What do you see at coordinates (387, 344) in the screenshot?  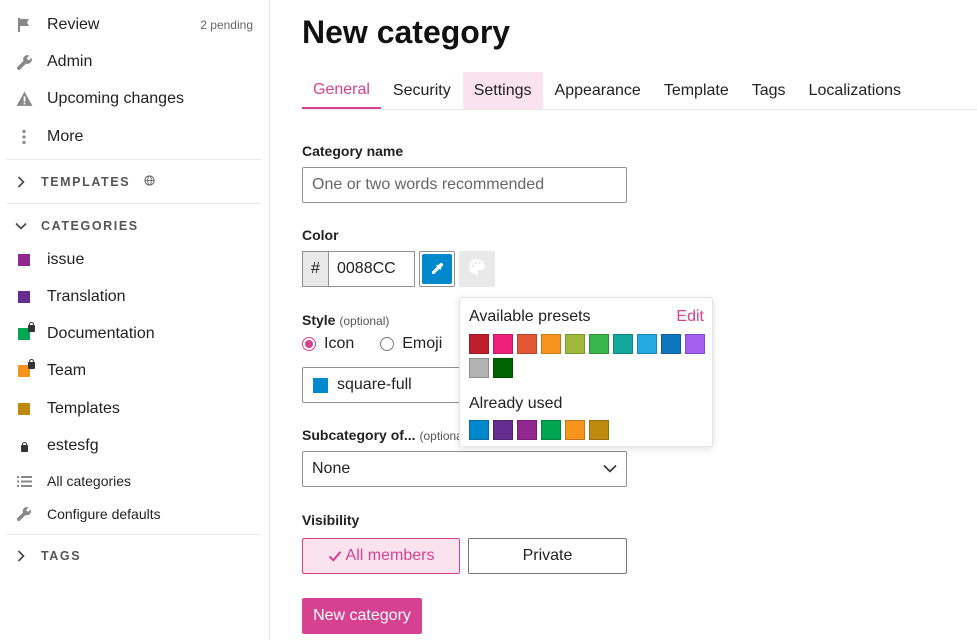 I see `radio-emoji` at bounding box center [387, 344].